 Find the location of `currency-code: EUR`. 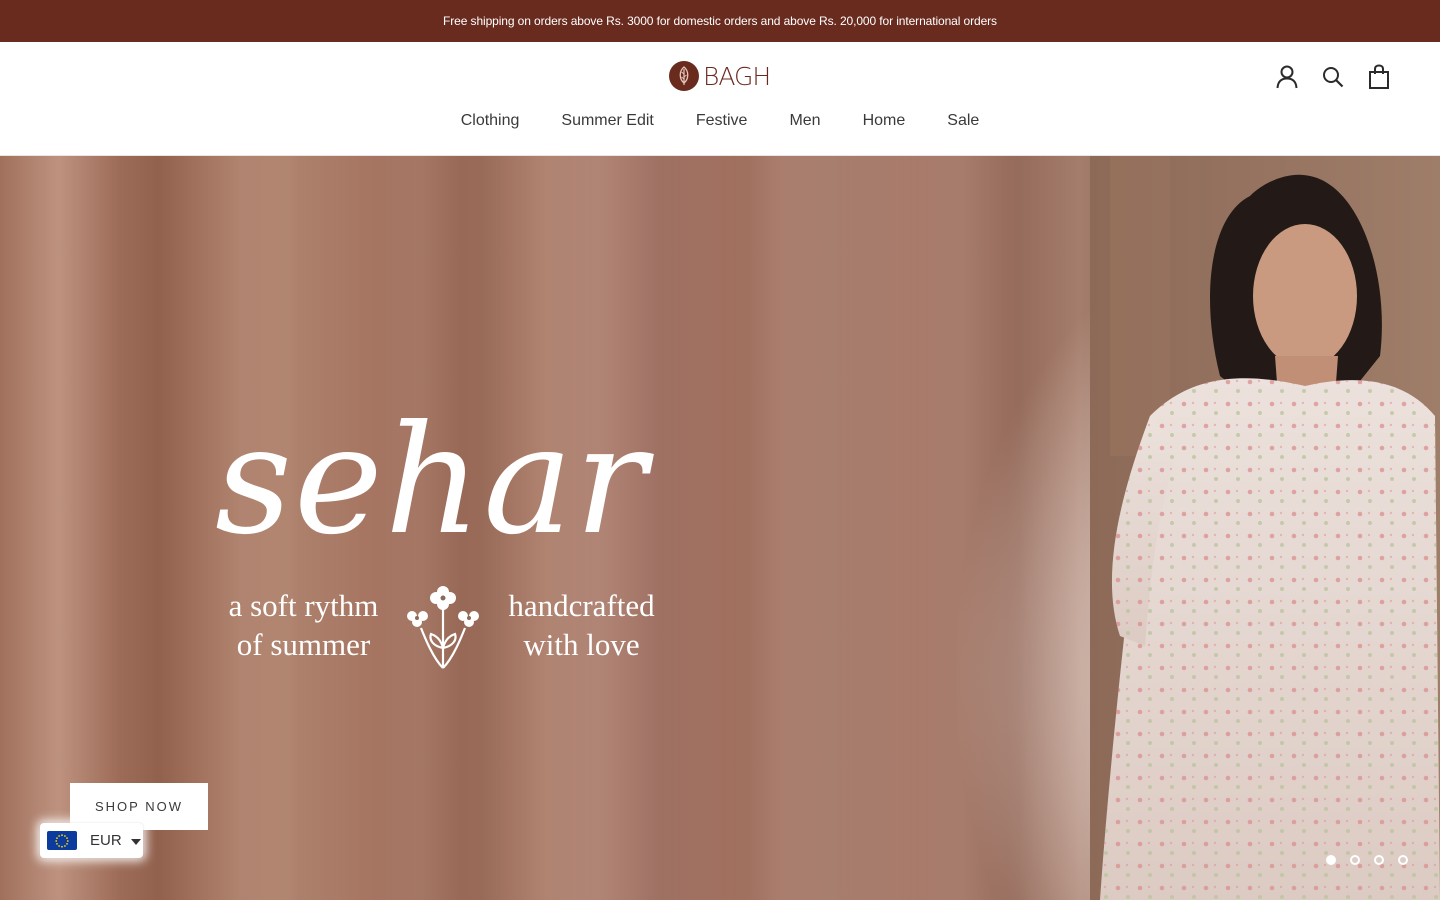

currency-code: EUR is located at coordinates (106, 840).